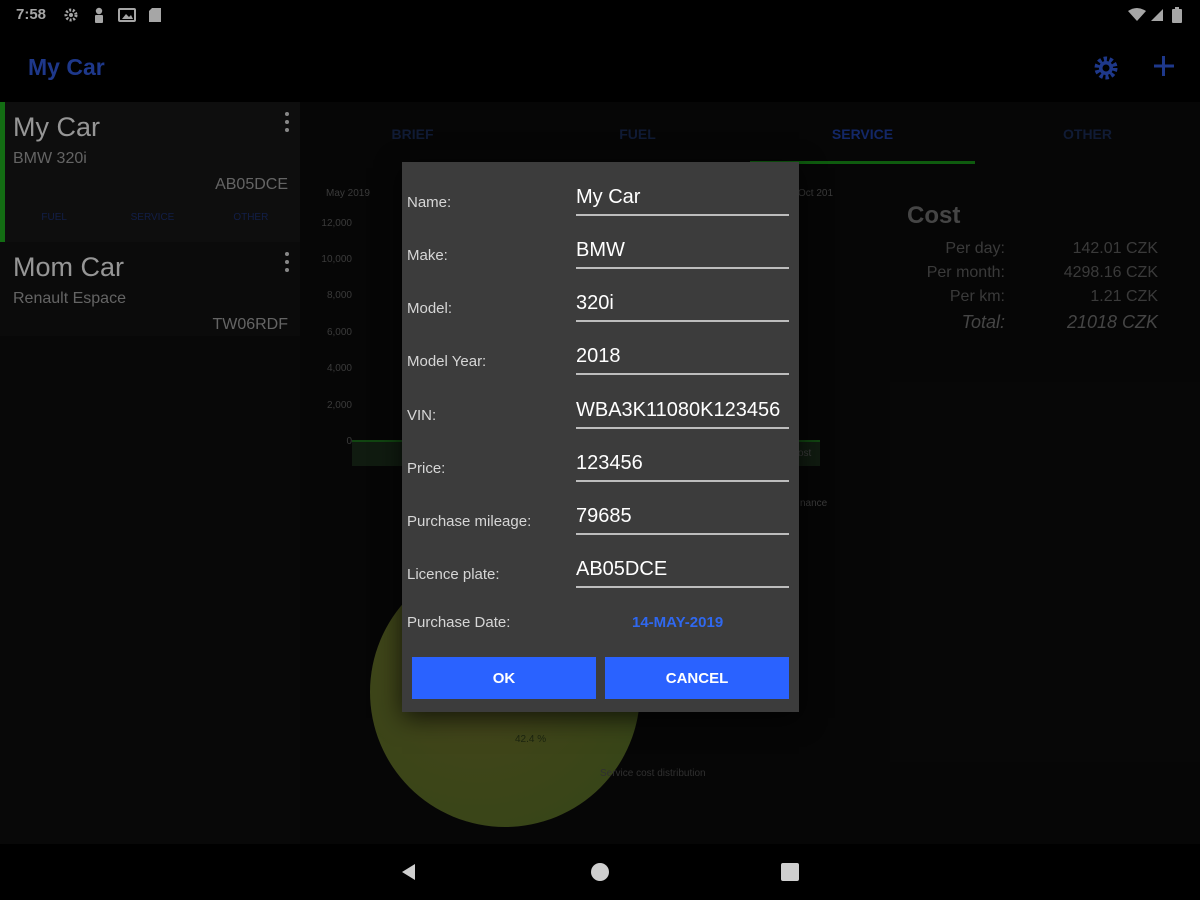 The height and width of the screenshot is (900, 1200). I want to click on model-year-input, so click(682, 358).